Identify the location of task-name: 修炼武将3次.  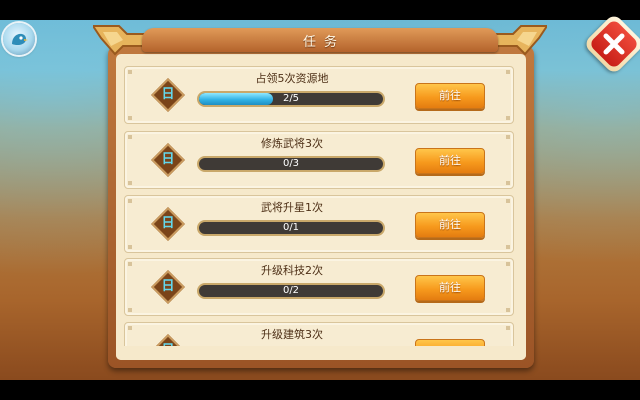
(292, 143).